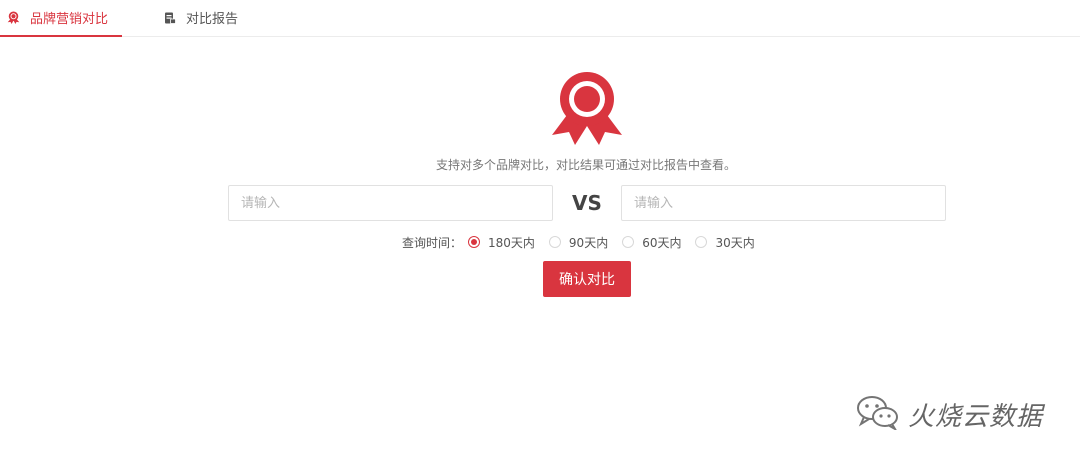  What do you see at coordinates (432, 242) in the screenshot?
I see `query-time-label: 查询时间：` at bounding box center [432, 242].